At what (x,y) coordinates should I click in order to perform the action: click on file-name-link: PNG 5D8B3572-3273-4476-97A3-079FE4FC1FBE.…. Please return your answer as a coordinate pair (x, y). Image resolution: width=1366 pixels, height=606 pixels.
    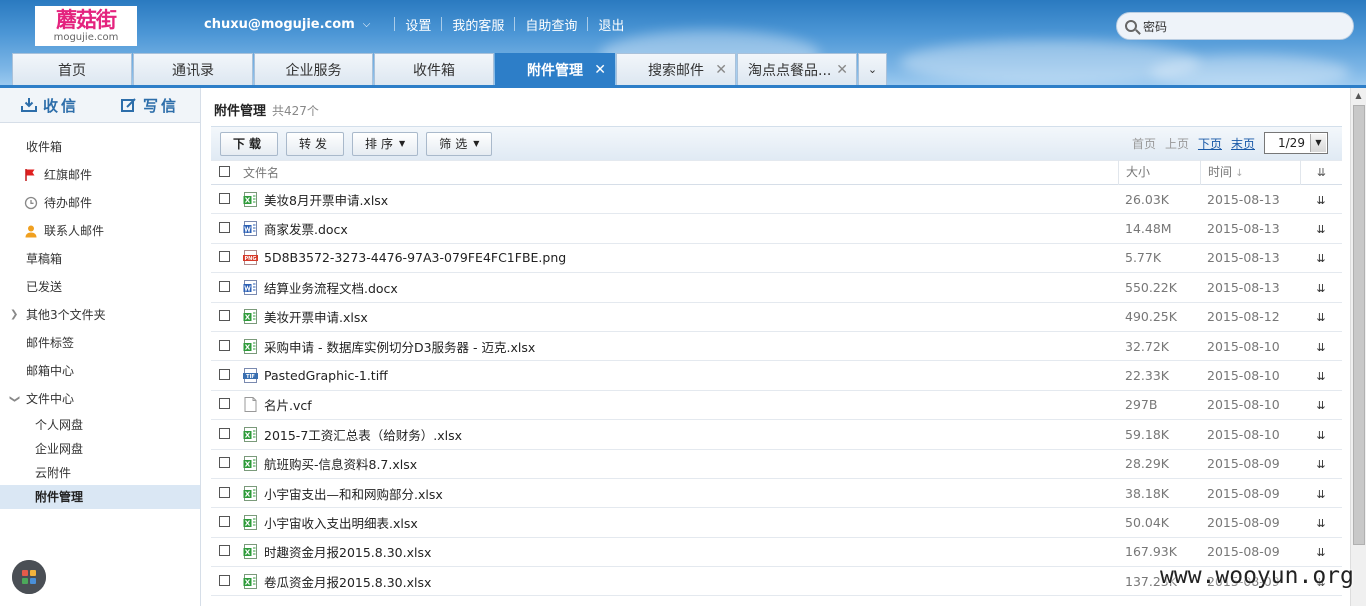
    Looking at the image, I should click on (680, 258).